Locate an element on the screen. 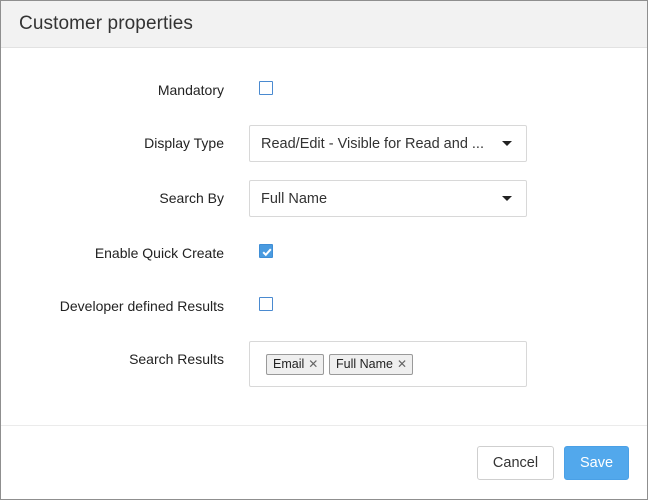 The image size is (648, 500). save-button: Save is located at coordinates (596, 463).